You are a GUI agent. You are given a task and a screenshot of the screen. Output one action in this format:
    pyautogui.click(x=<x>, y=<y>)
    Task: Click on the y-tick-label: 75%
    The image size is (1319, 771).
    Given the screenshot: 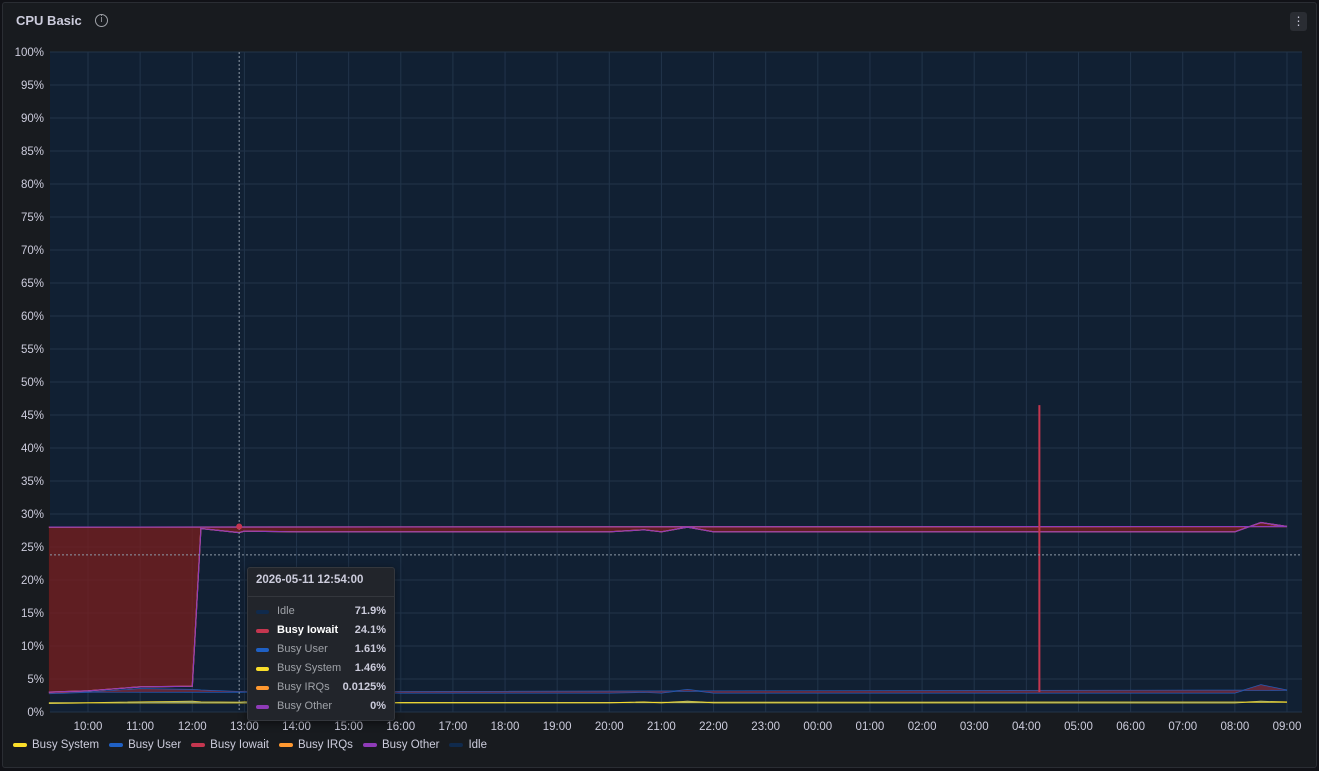 What is the action you would take?
    pyautogui.click(x=32, y=218)
    